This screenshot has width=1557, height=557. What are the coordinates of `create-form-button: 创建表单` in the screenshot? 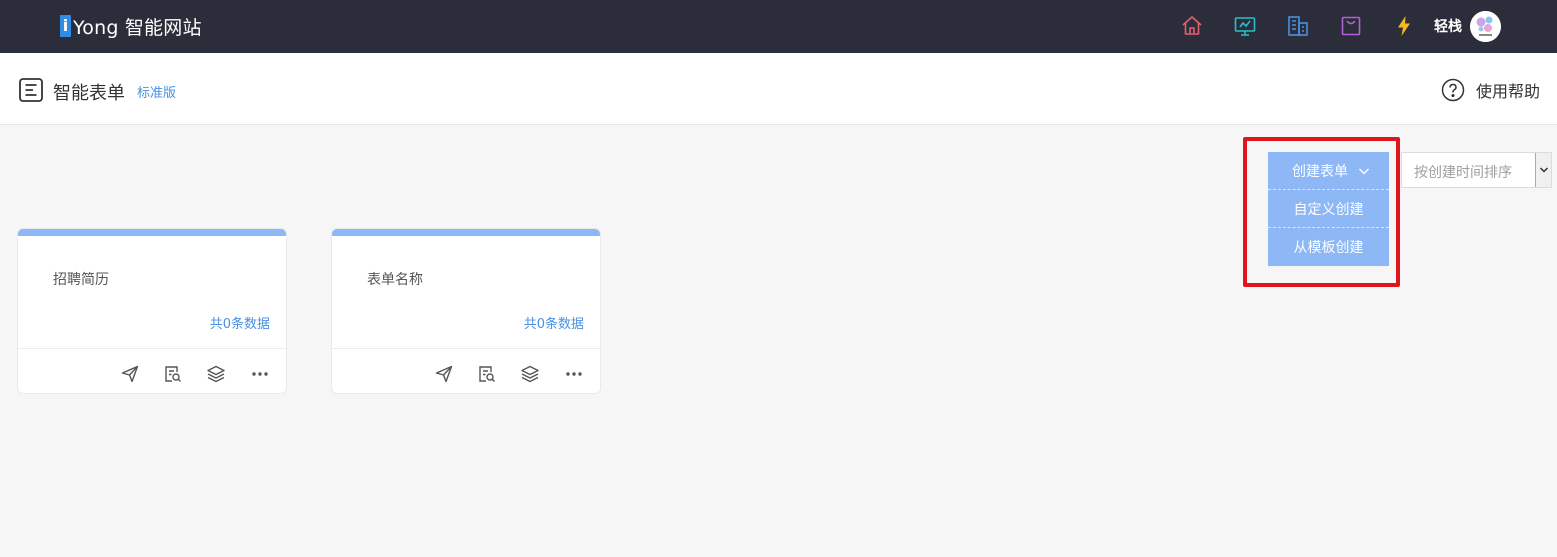 It's located at (1328, 171).